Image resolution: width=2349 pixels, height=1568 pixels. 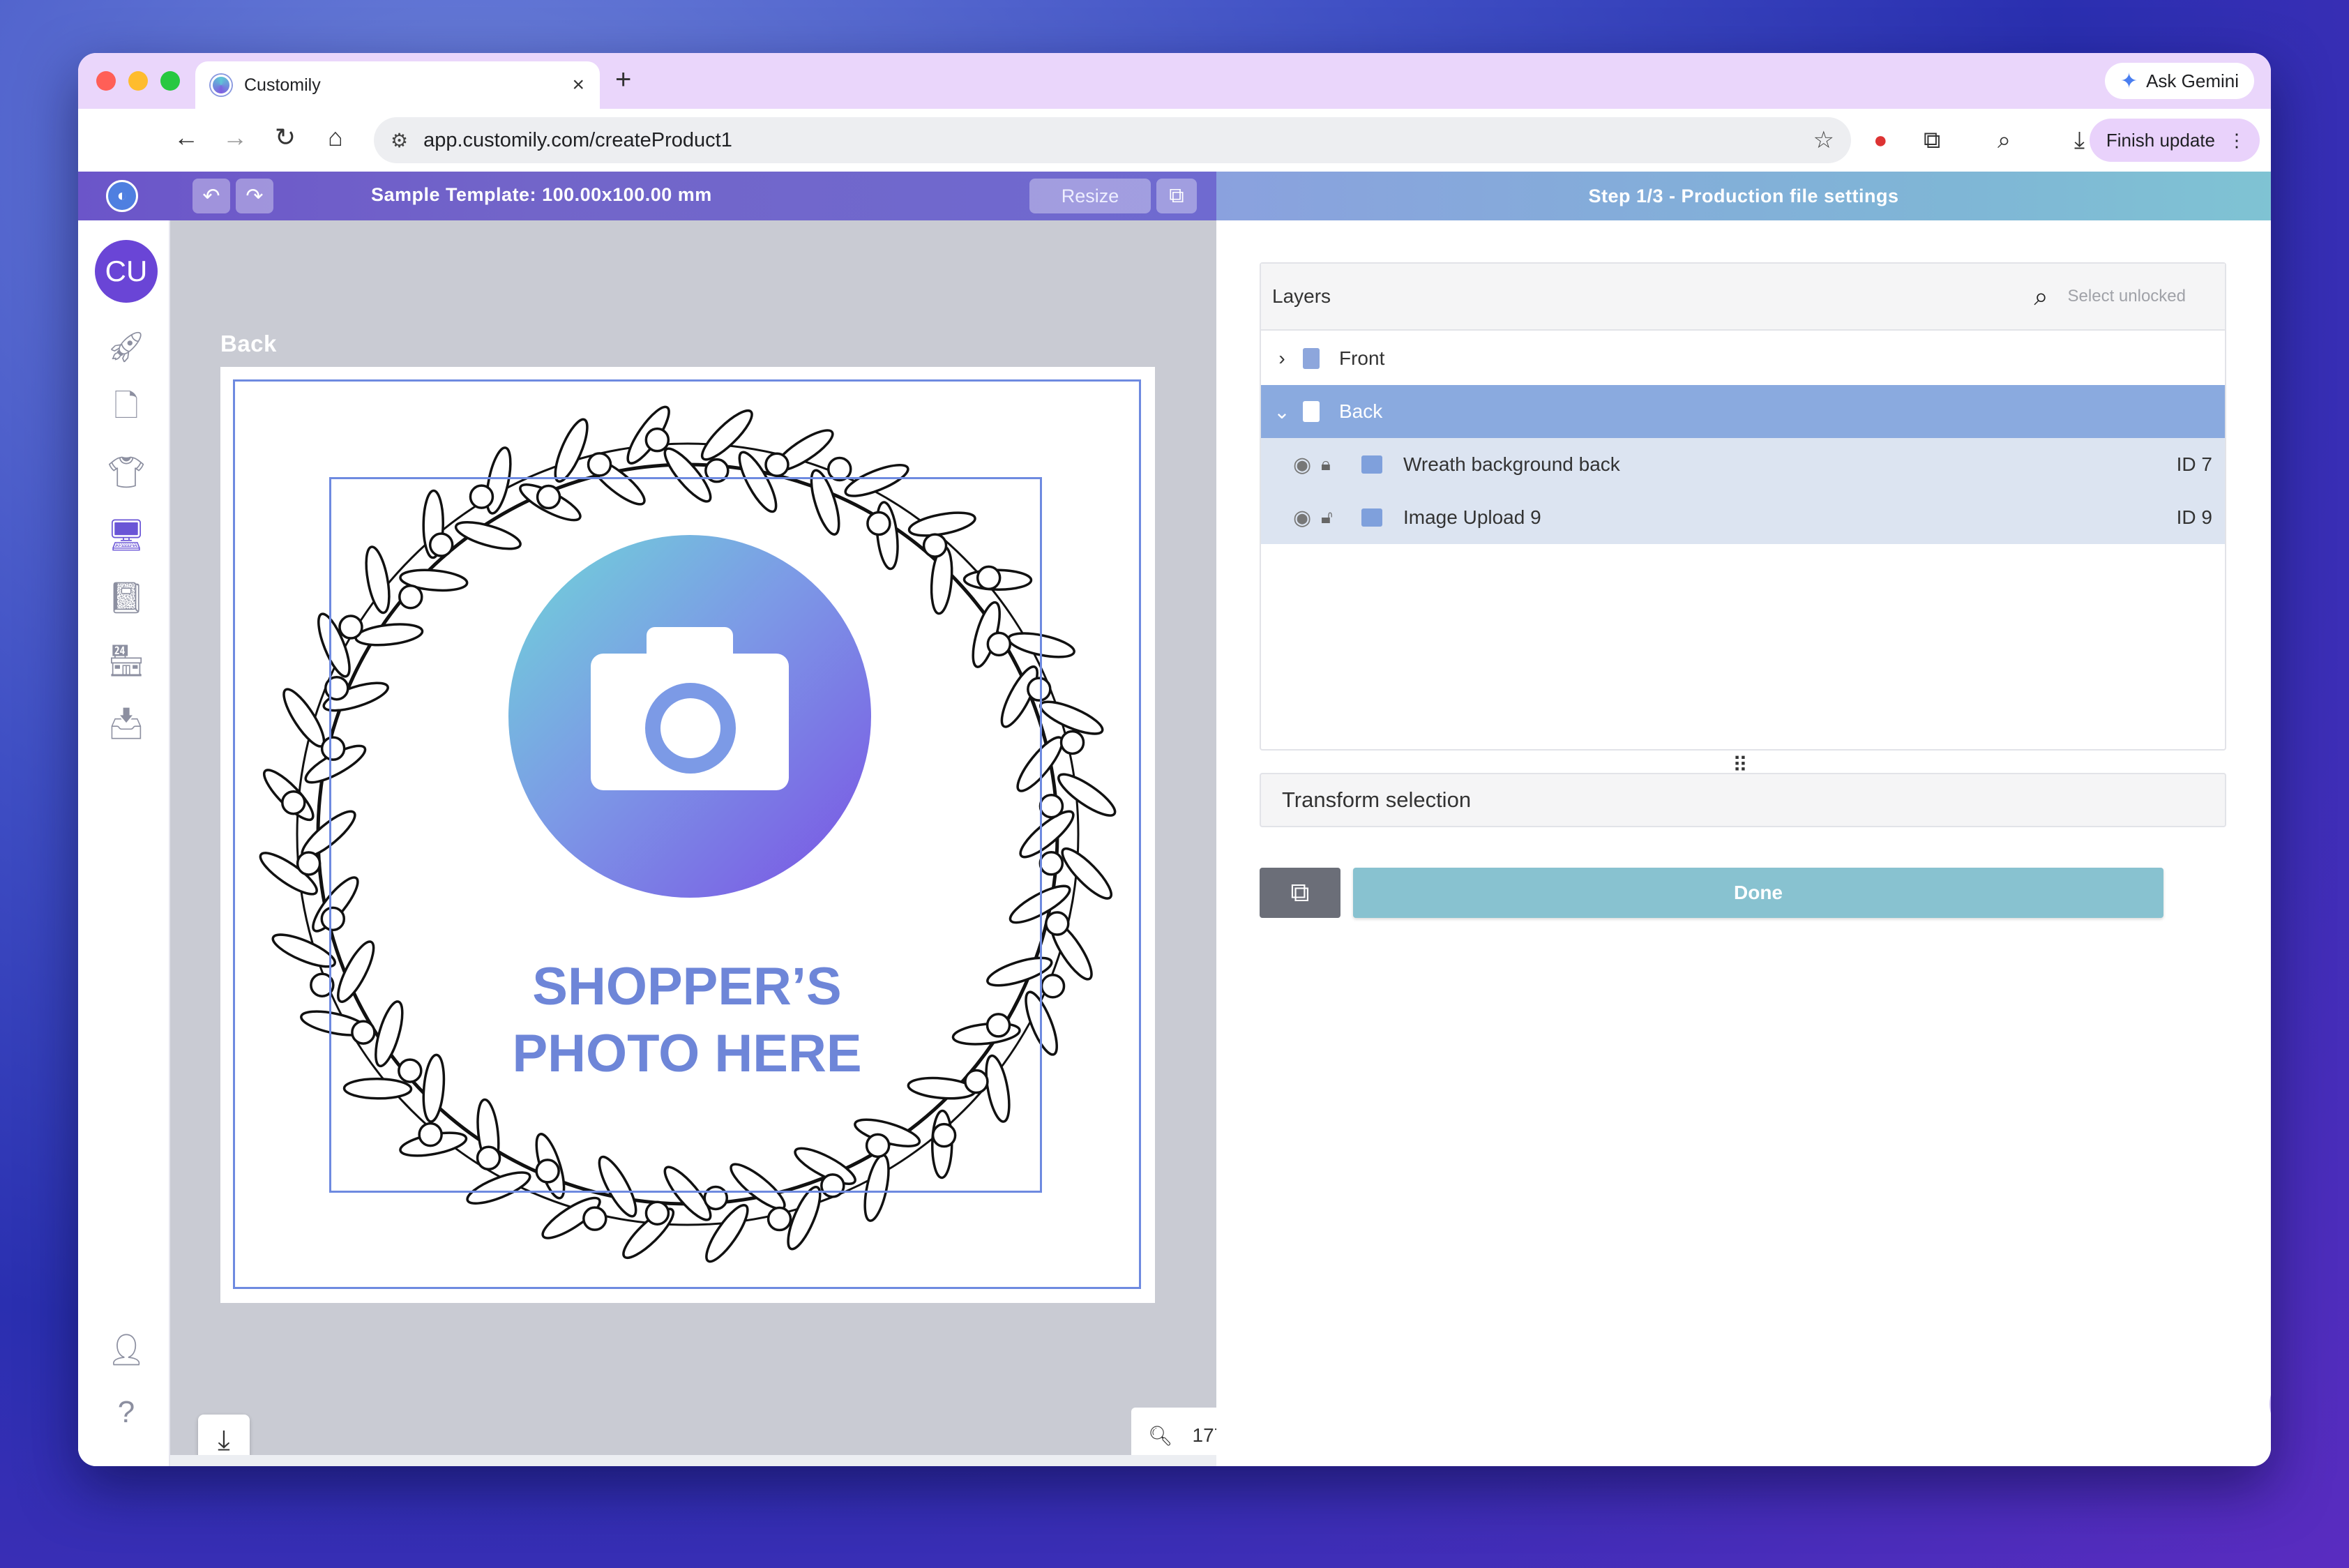 I want to click on chevron-right-icon: ›, so click(x=1282, y=358).